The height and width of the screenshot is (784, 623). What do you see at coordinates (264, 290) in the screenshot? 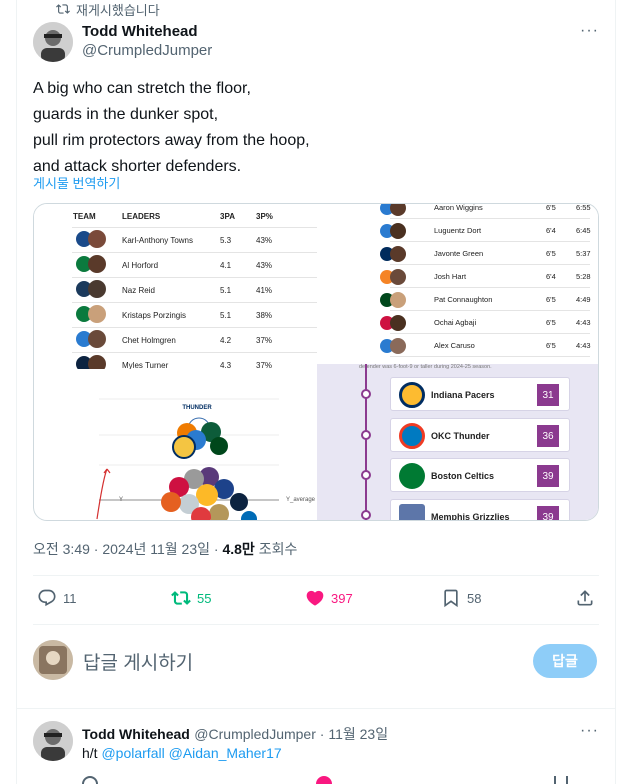
I see `leader-3ppct: 41%` at bounding box center [264, 290].